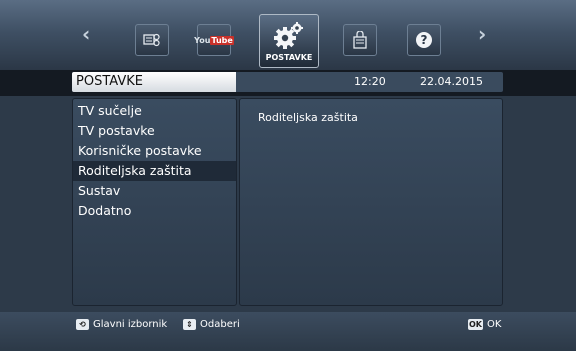 The image size is (576, 351). Describe the element at coordinates (154, 131) in the screenshot. I see `menu-item-tv-settings: TV postavke` at that location.